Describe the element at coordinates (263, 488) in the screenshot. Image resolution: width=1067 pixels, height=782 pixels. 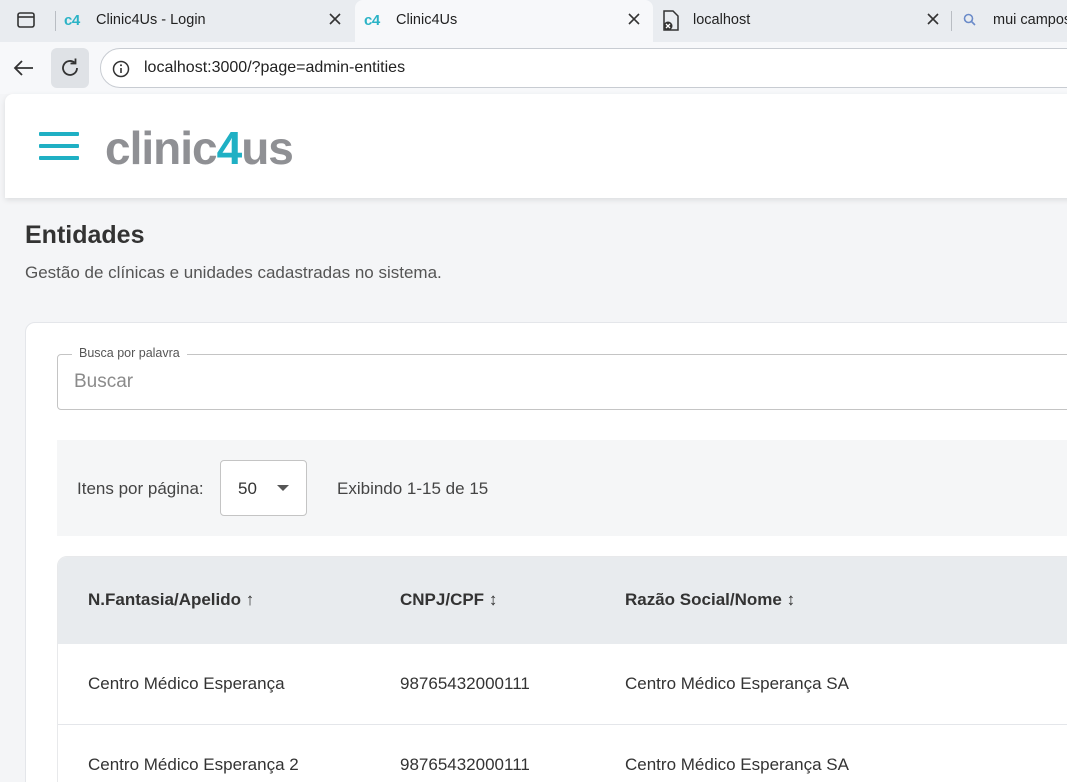
I see `items-per-page-select: 50` at that location.